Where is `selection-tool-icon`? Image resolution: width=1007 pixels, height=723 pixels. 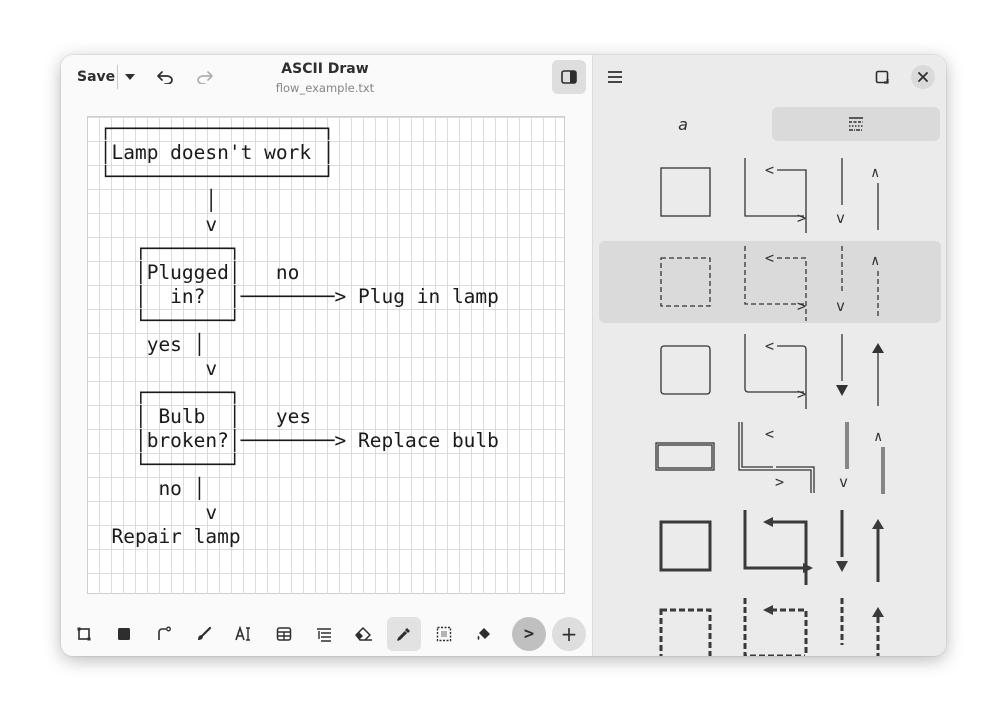
selection-tool-icon is located at coordinates (444, 634).